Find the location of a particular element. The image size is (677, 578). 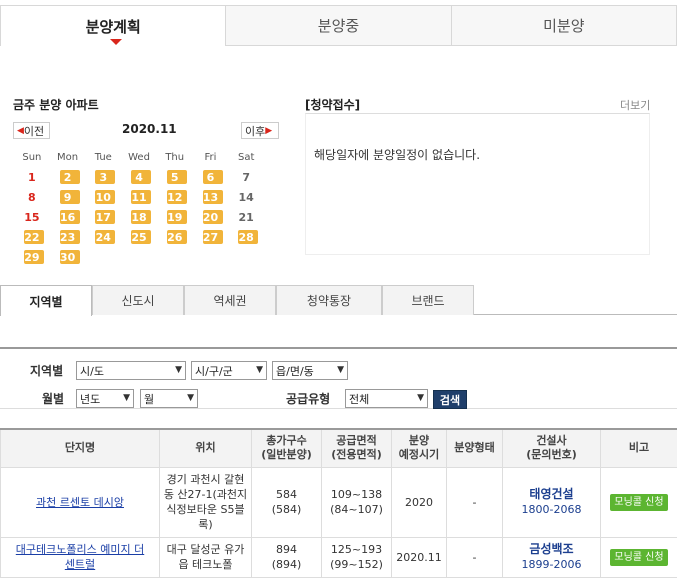

calendar-weekday: Wed is located at coordinates (139, 157).